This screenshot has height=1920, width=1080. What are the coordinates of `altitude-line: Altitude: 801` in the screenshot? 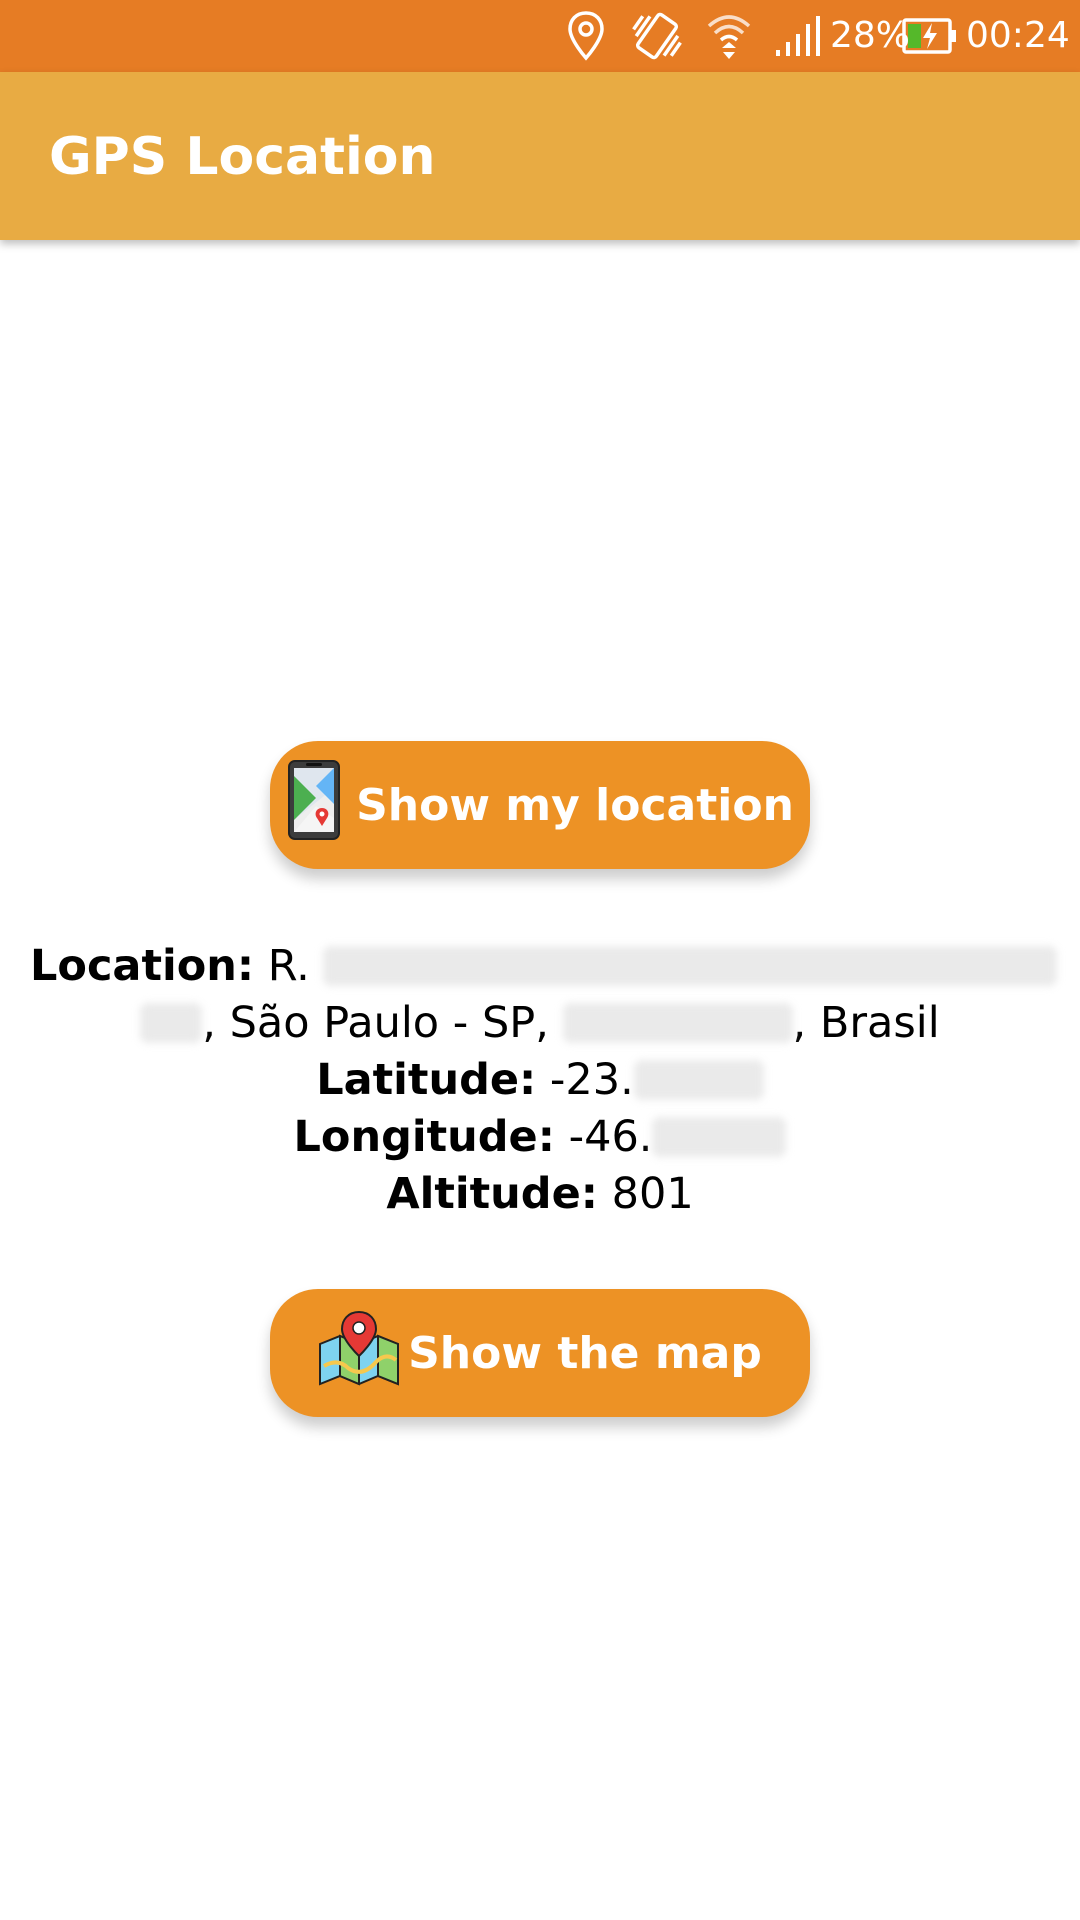 It's located at (540, 1194).